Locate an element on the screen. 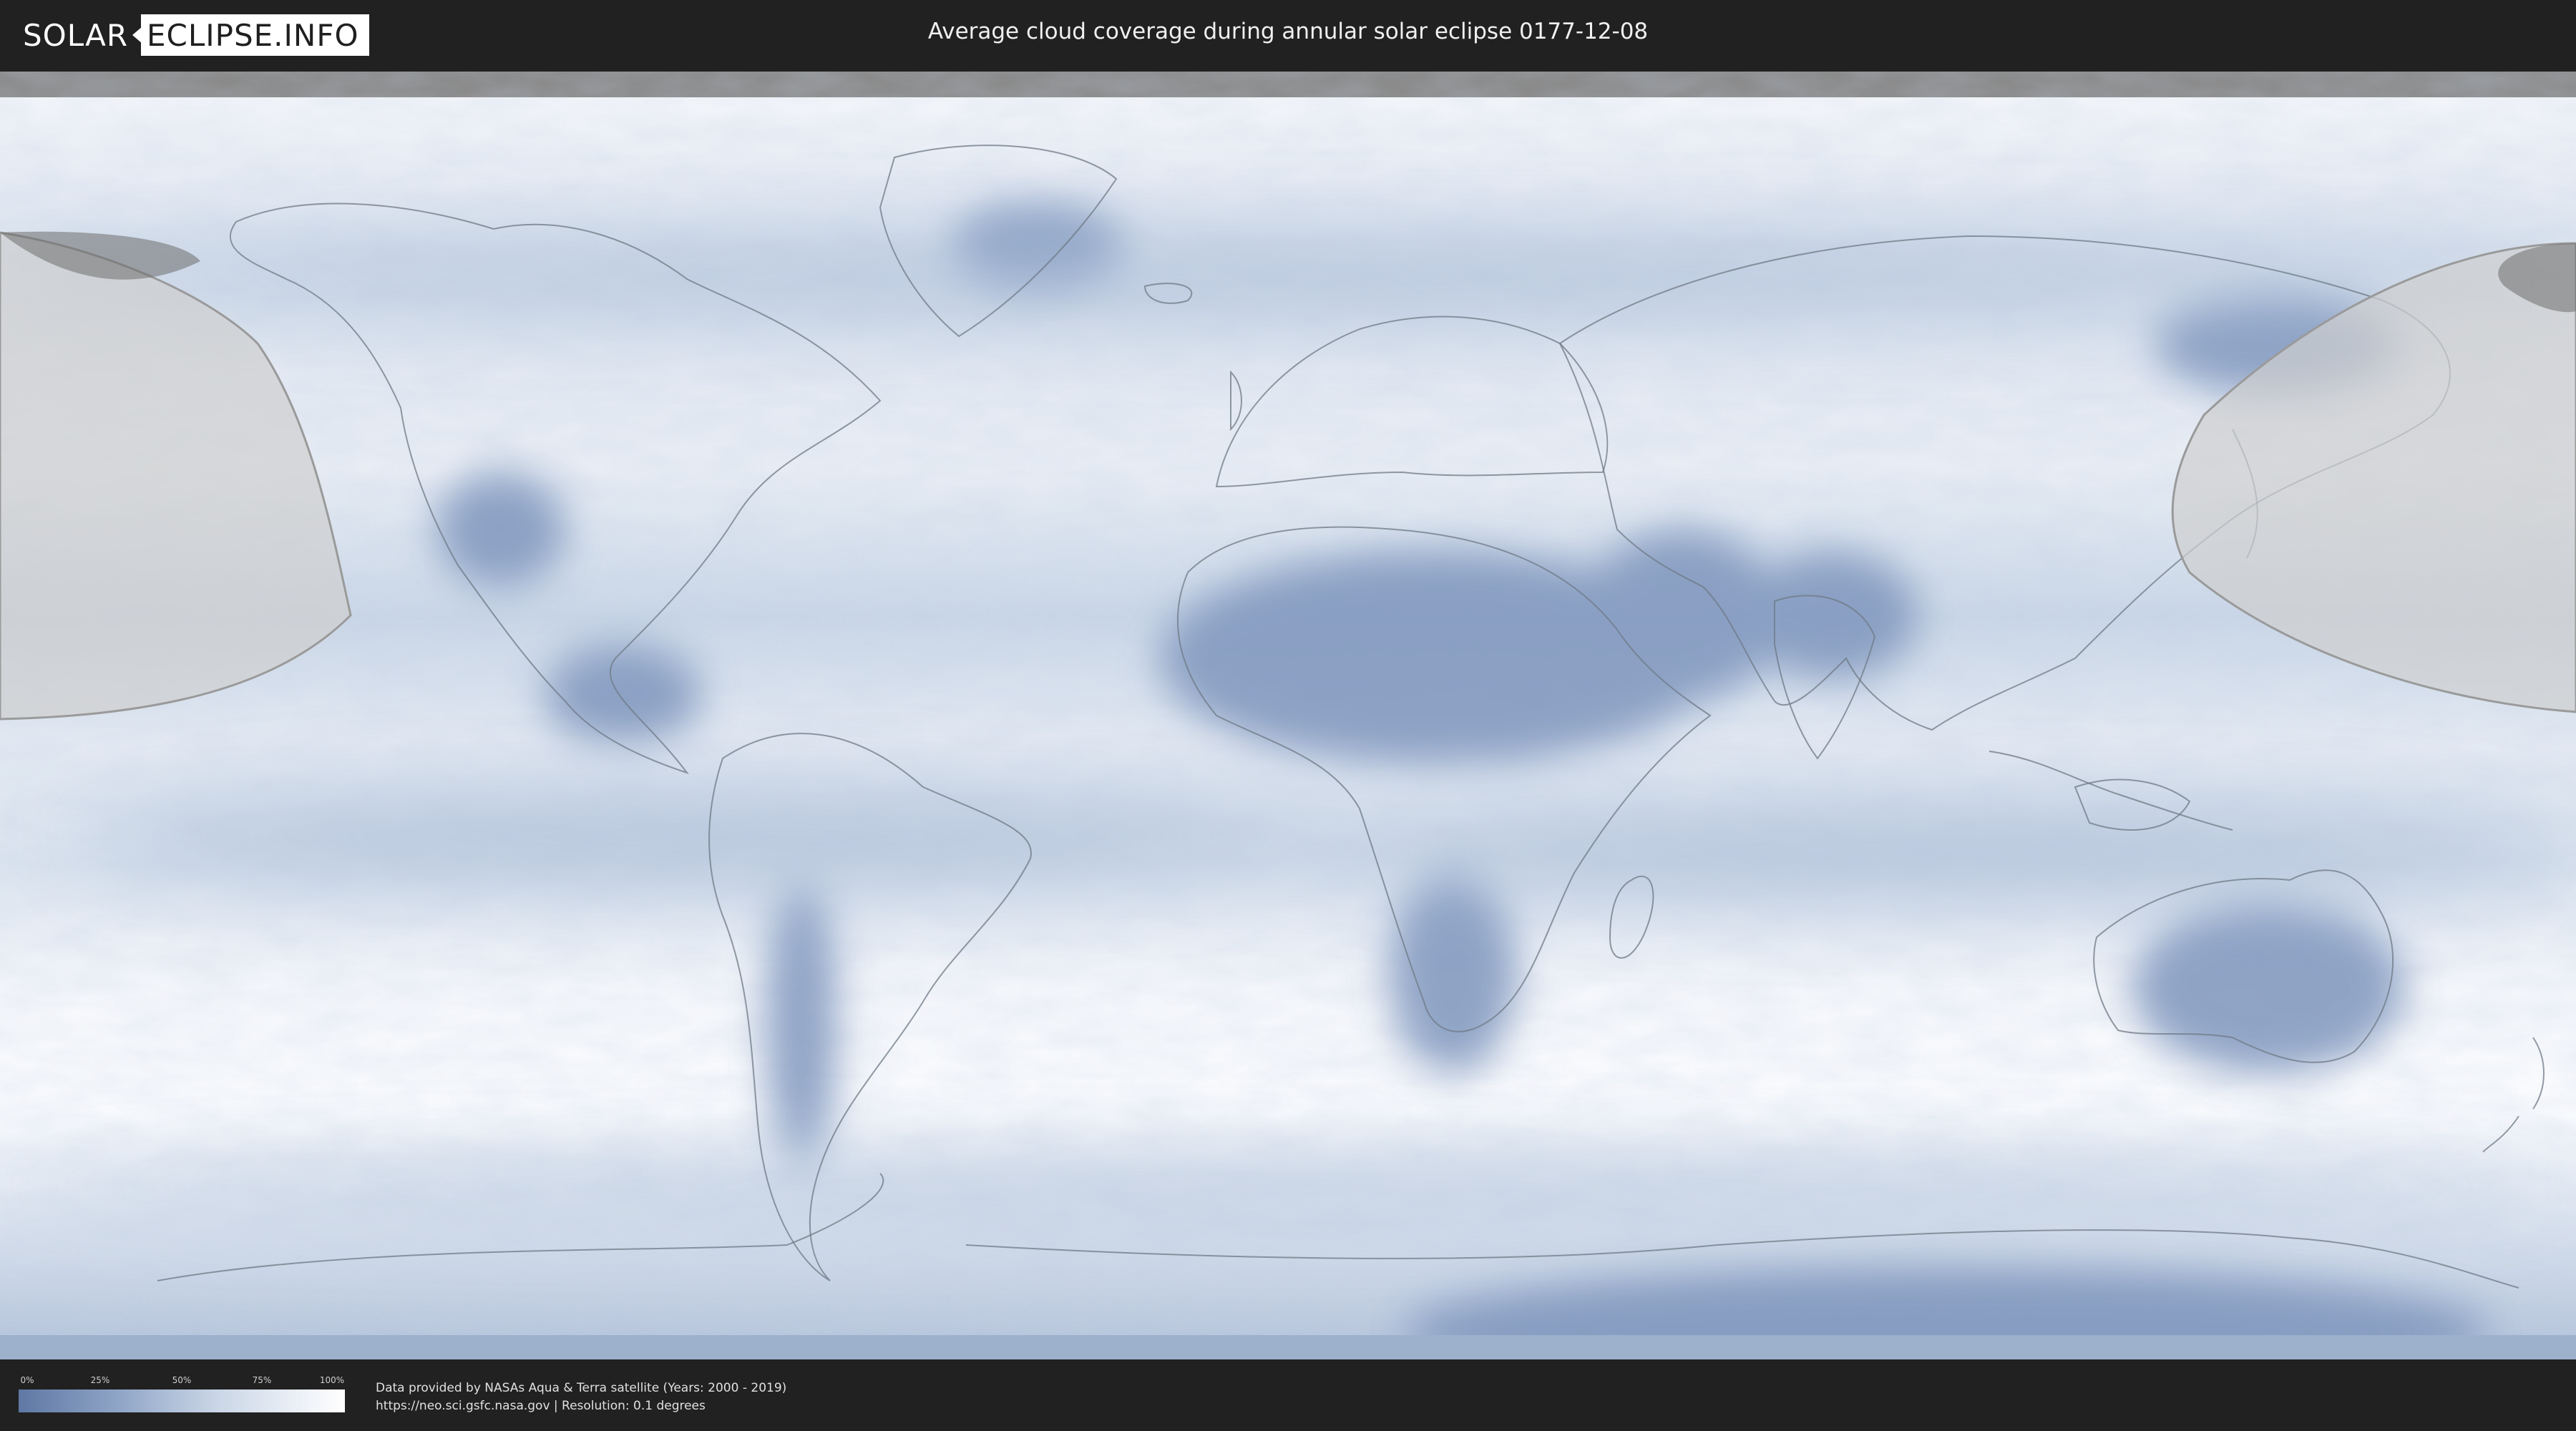 The width and height of the screenshot is (2576, 1431). legend-tick-0: 0% is located at coordinates (27, 1380).